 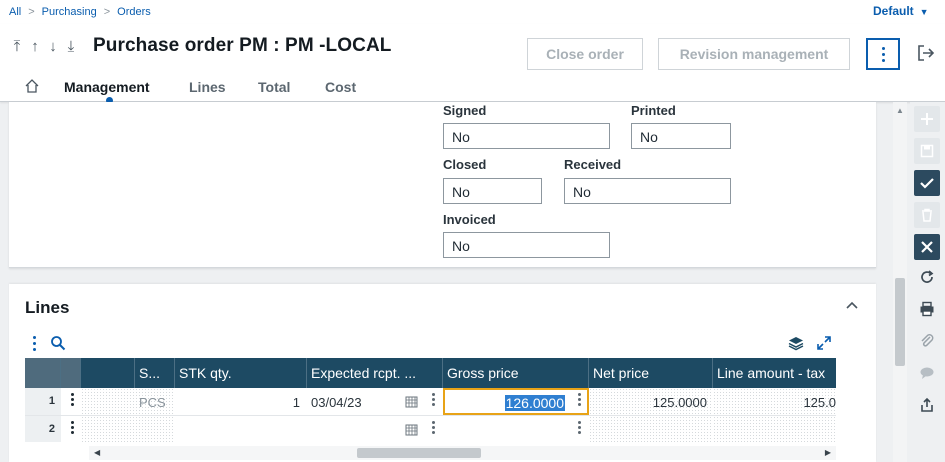 I want to click on expected-receipt-cell: 03/04/23, so click(x=357, y=401).